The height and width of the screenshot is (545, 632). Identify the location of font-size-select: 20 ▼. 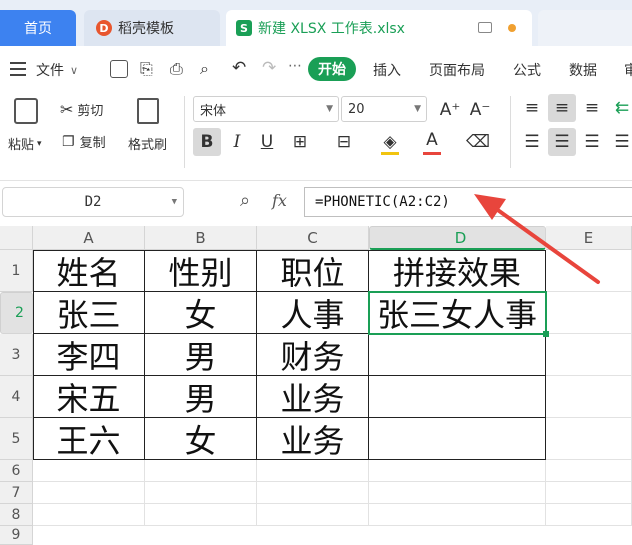
(384, 109).